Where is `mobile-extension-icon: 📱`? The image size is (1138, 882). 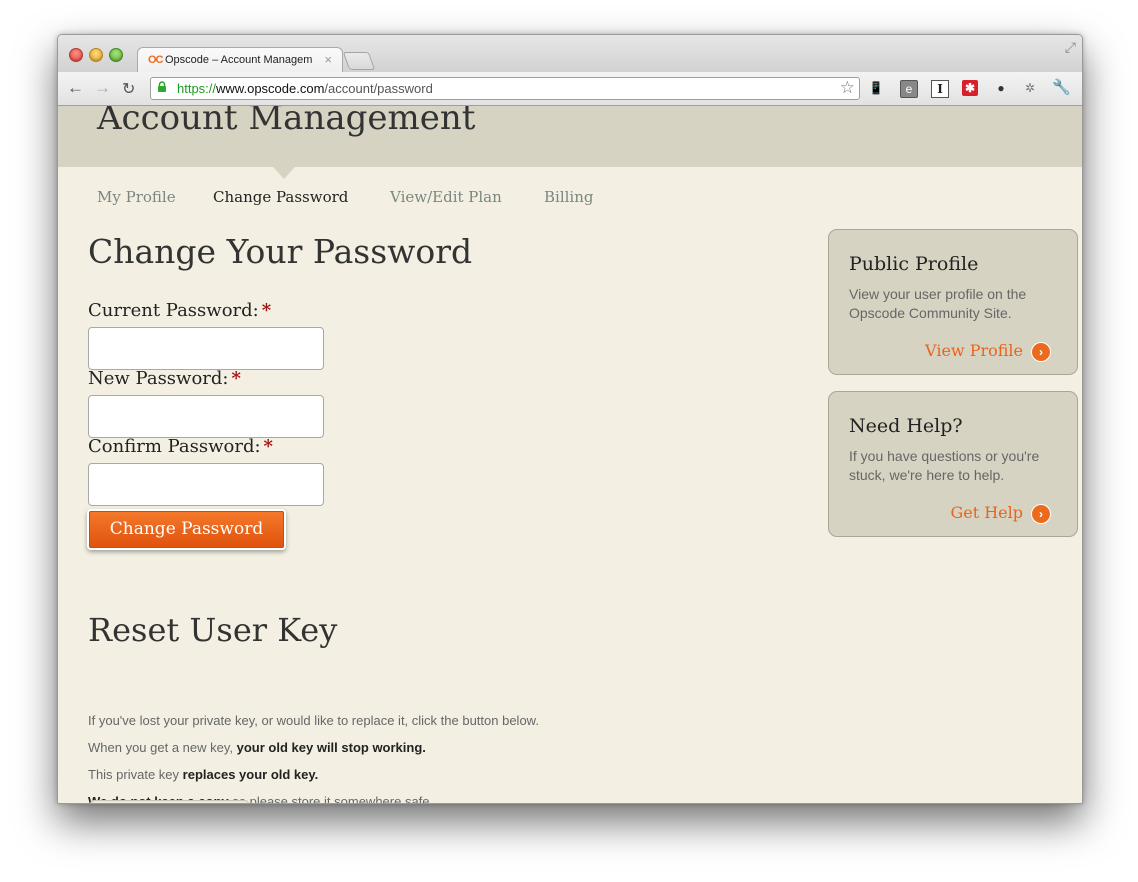
mobile-extension-icon: 📱 is located at coordinates (876, 88).